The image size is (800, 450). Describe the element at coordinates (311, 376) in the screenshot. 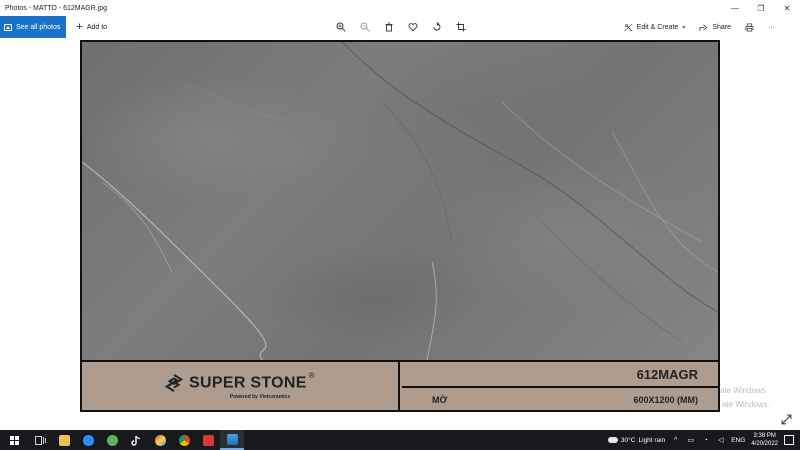

I see `registered-mark: ®` at that location.